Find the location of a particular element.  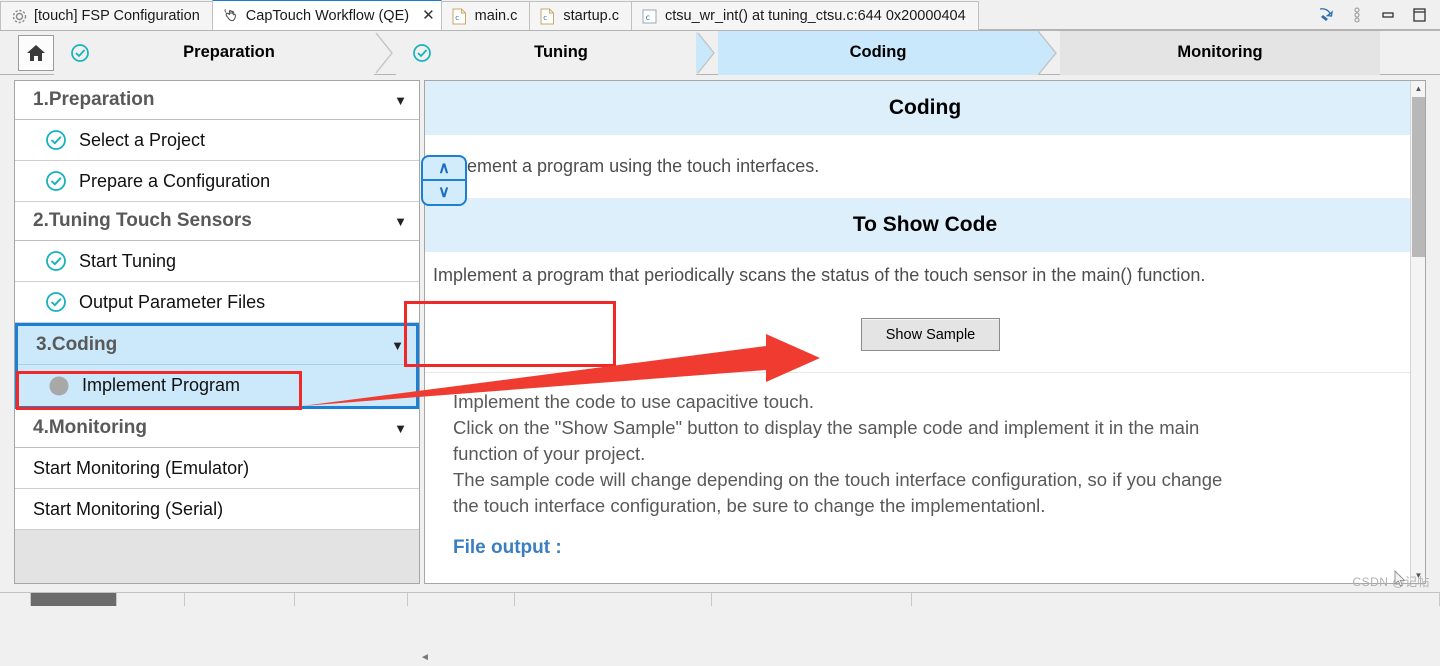

step-label: Coding is located at coordinates (878, 52).